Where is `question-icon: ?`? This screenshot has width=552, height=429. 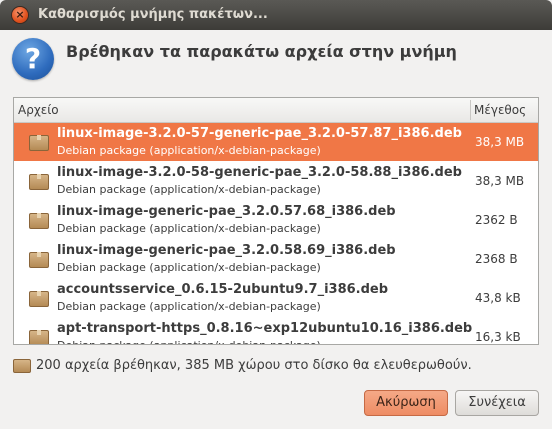
question-icon: ? is located at coordinates (33, 59).